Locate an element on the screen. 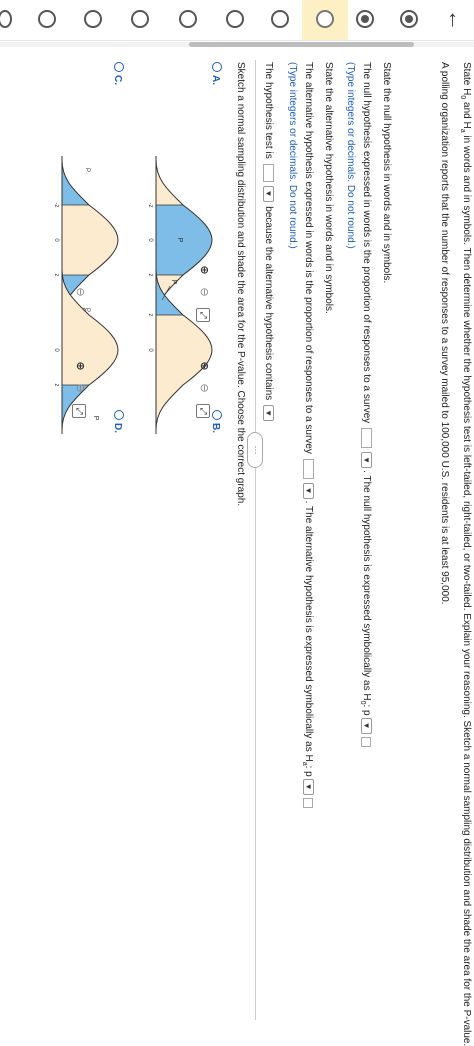  test-type-blank is located at coordinates (268, 172).